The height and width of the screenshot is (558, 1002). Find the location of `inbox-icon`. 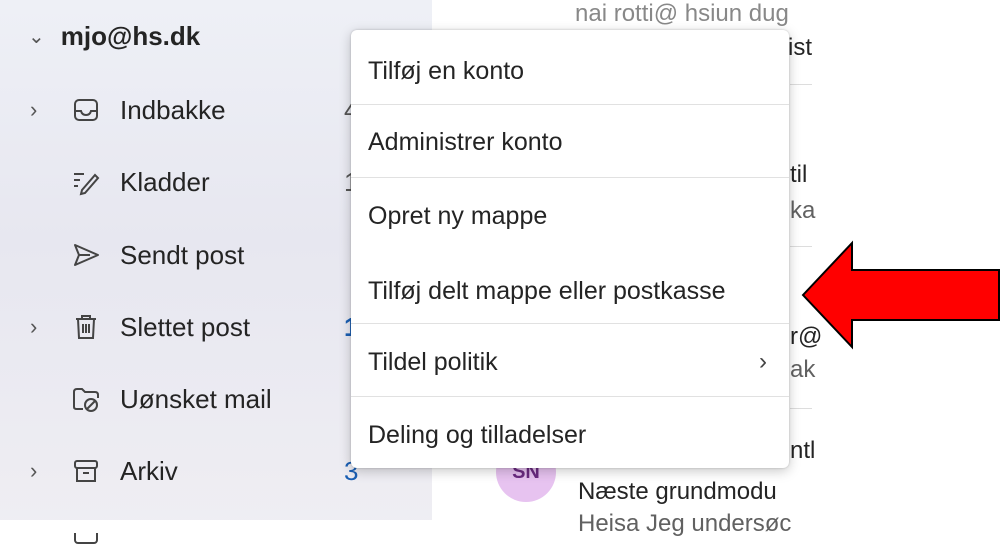

inbox-icon is located at coordinates (86, 110).